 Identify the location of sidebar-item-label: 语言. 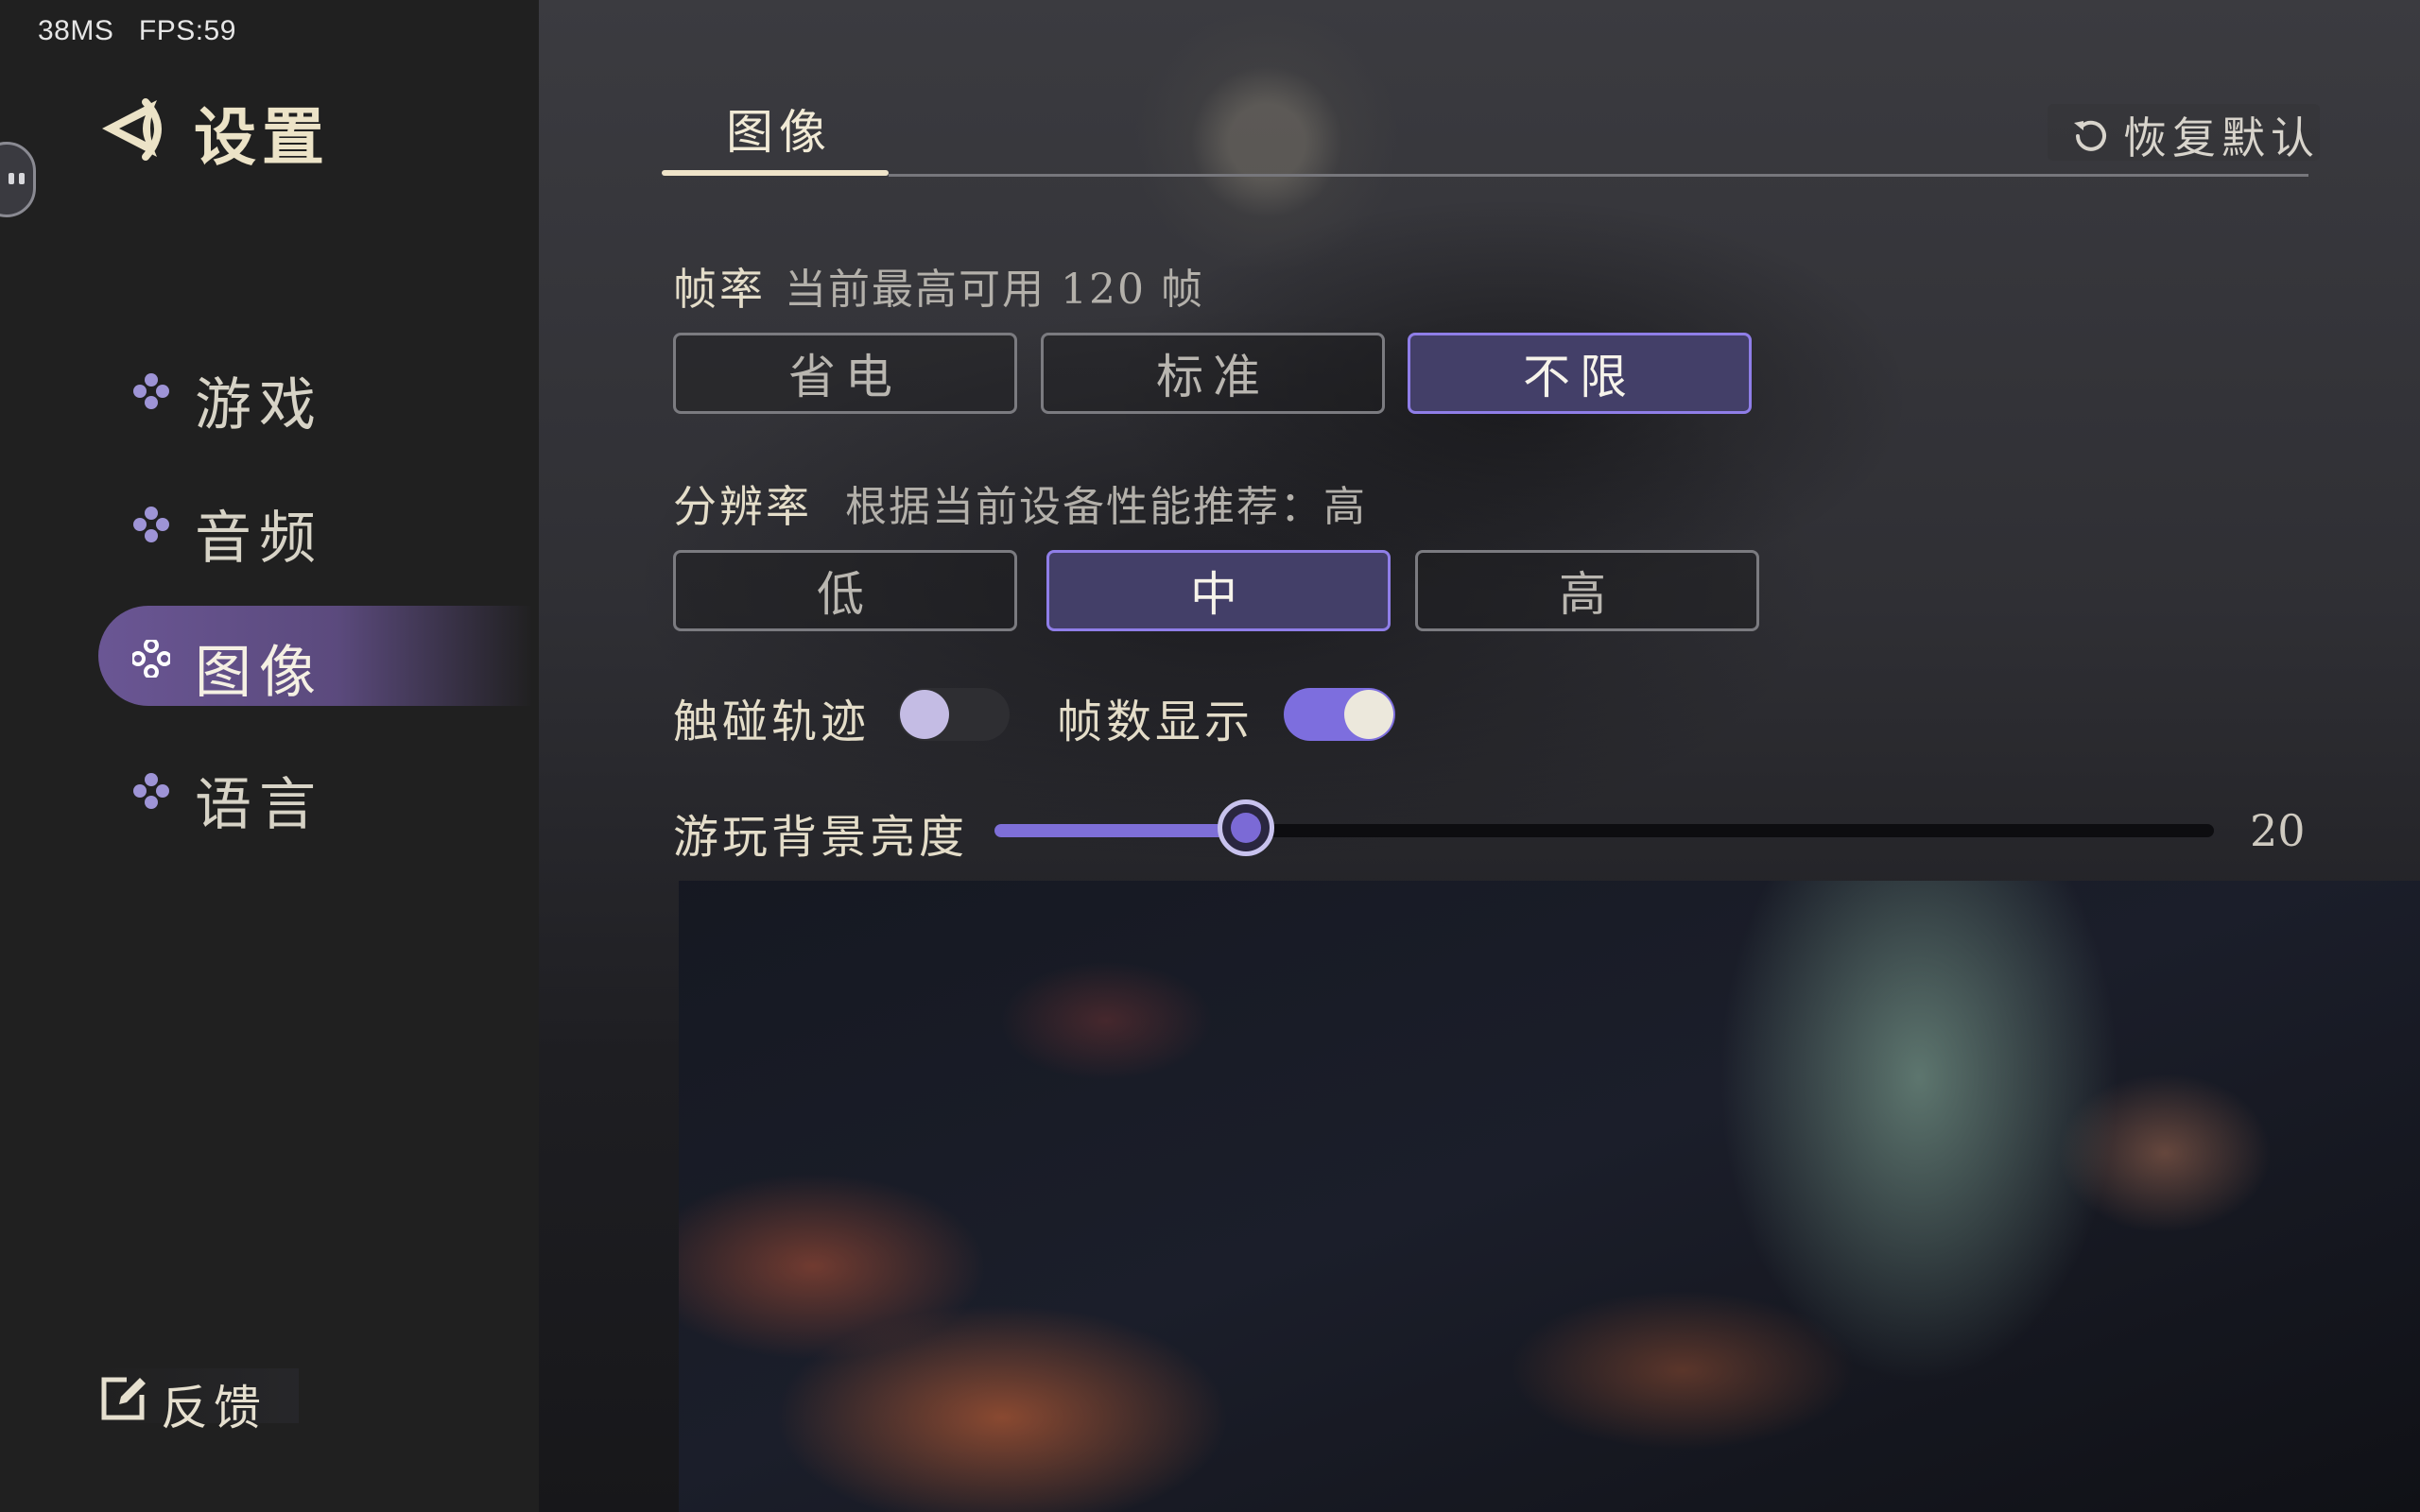
(259, 805).